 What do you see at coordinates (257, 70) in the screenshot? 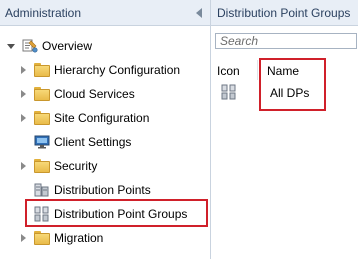
I see `column-divider` at bounding box center [257, 70].